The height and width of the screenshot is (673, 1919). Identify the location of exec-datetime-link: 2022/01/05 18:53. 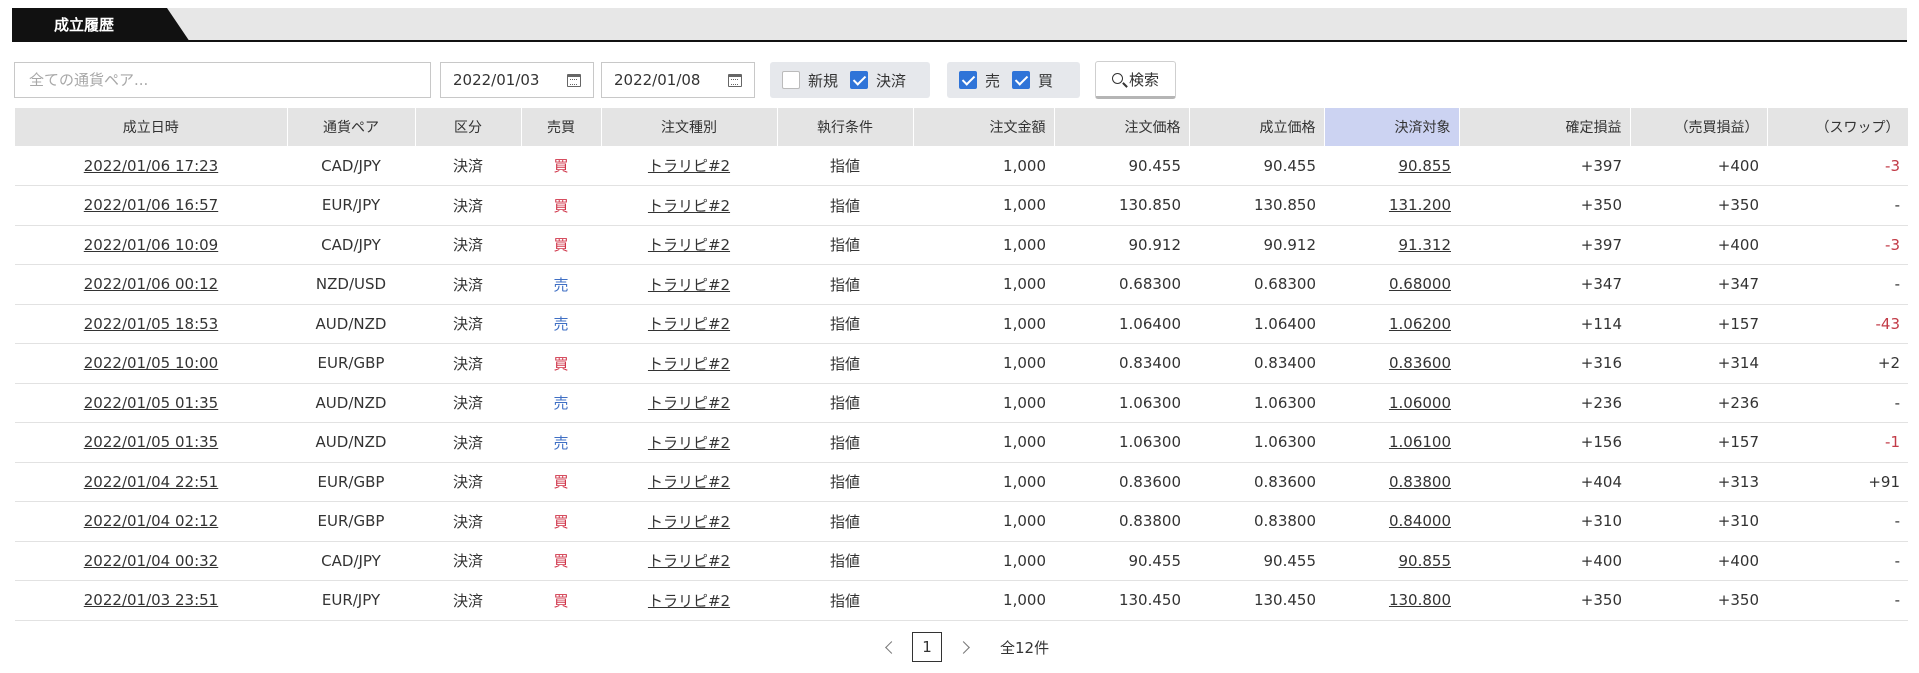
(151, 324).